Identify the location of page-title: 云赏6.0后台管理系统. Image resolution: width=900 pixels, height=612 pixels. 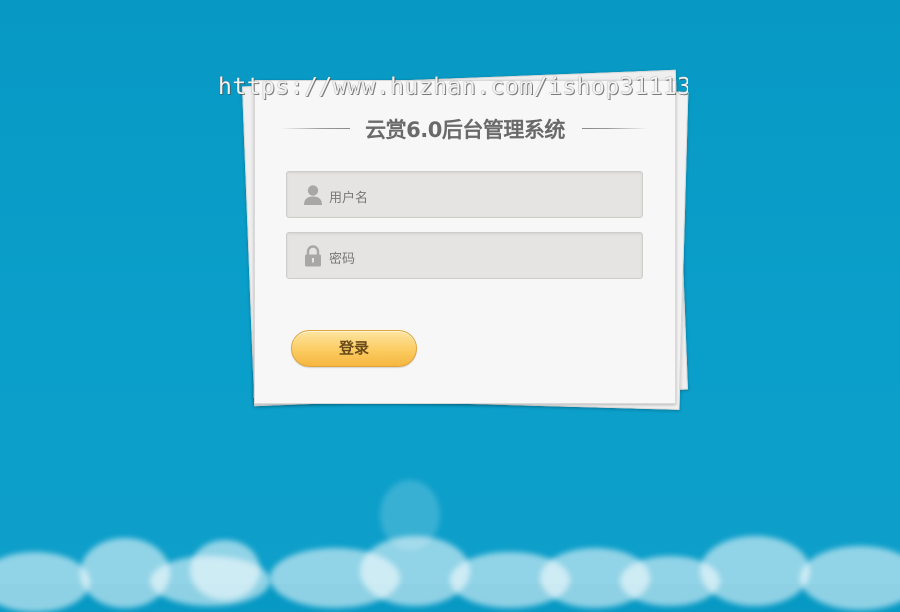
(465, 130).